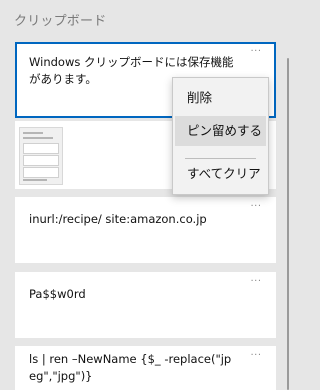 The width and height of the screenshot is (320, 390). Describe the element at coordinates (220, 98) in the screenshot. I see `menu-item-delete: 削除` at that location.